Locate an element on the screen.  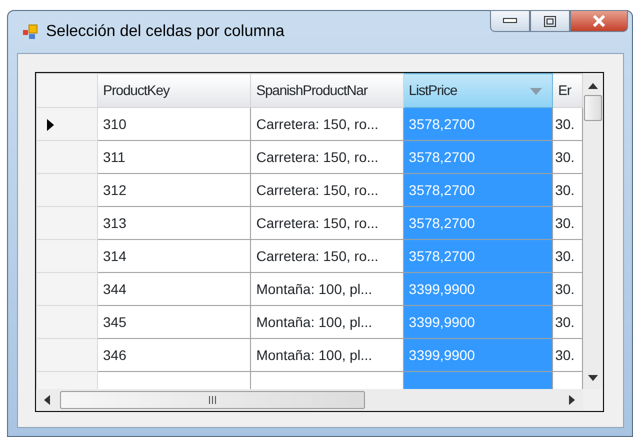
minimize-button is located at coordinates (510, 21).